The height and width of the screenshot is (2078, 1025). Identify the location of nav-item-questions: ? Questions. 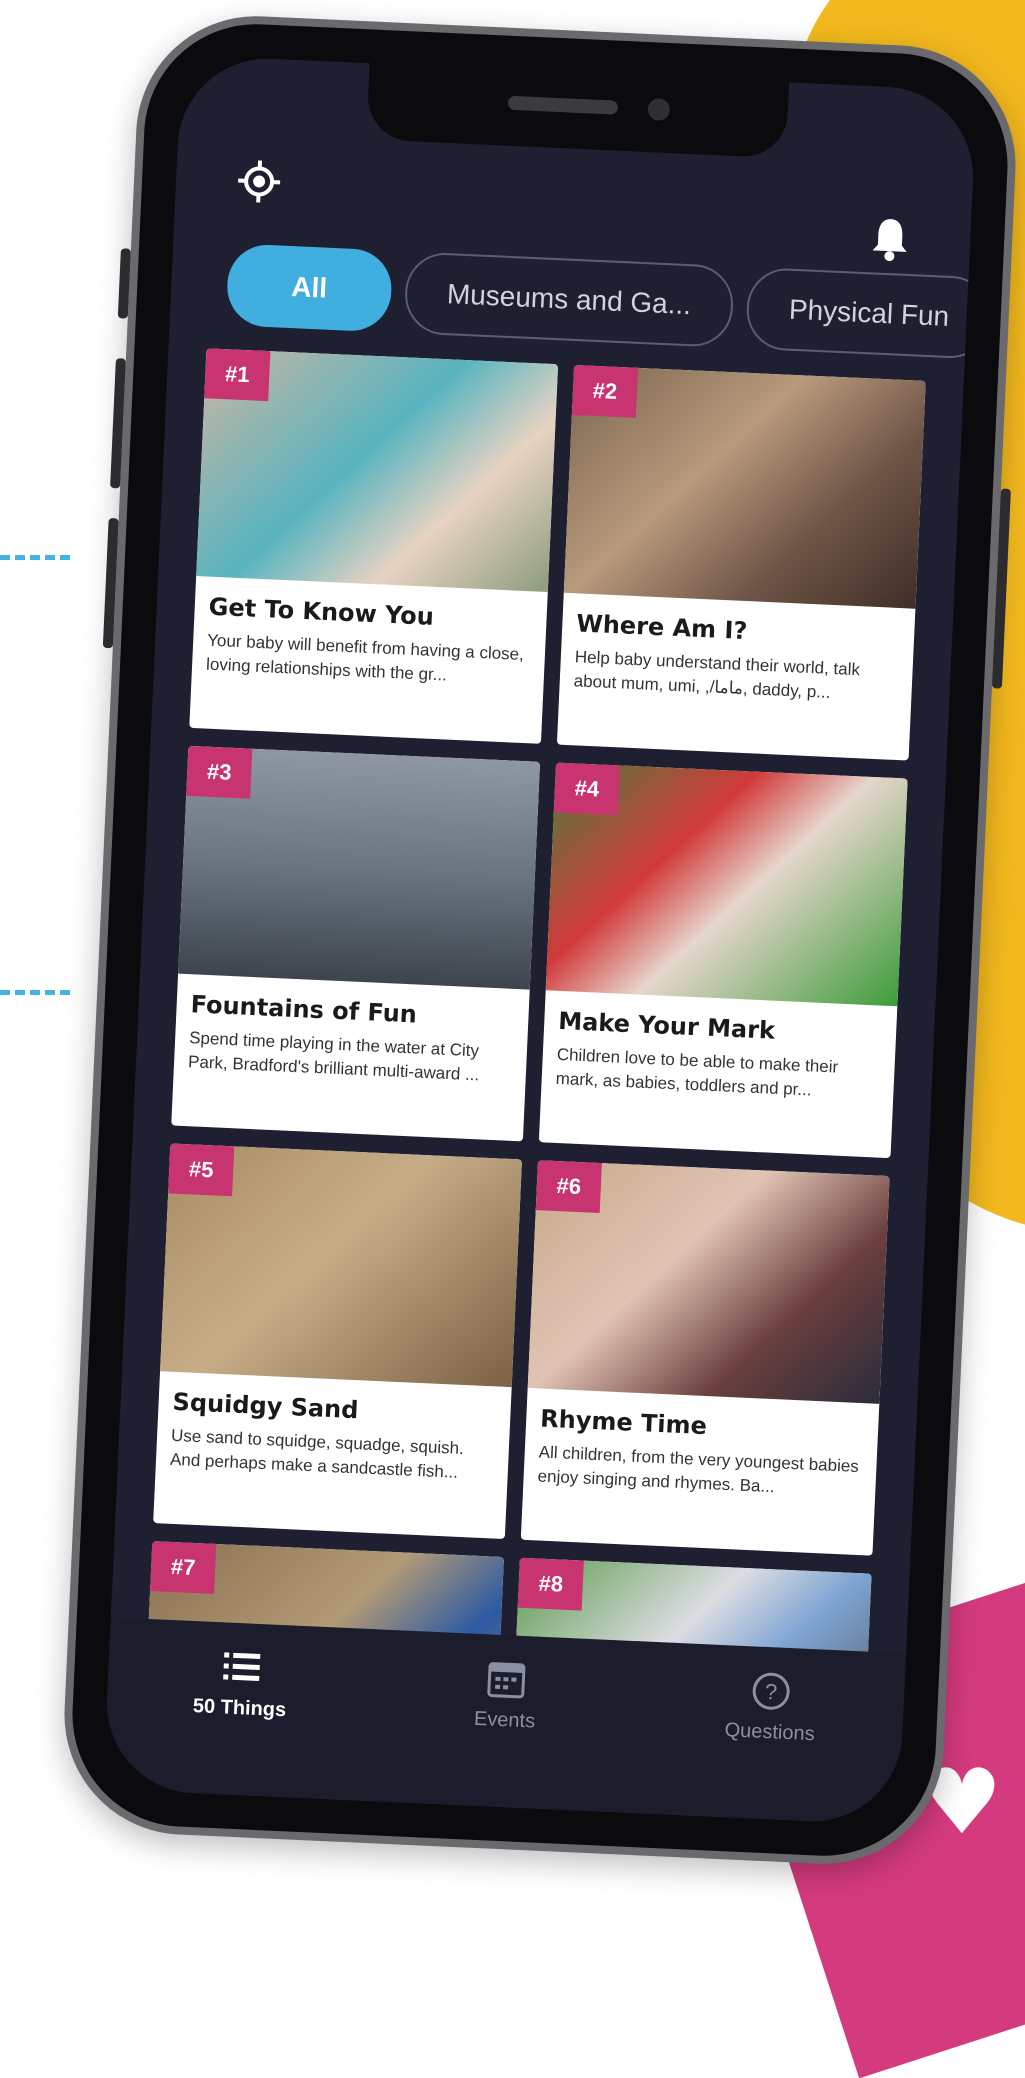
(770, 1707).